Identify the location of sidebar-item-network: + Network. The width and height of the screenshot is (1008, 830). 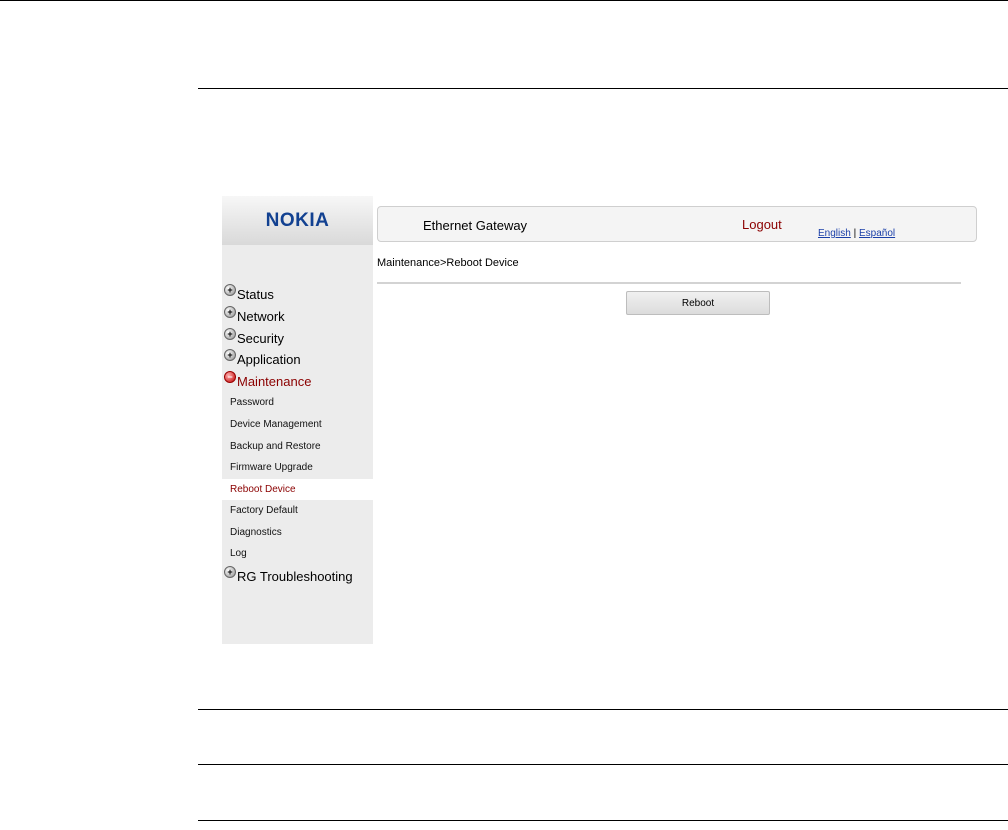
(254, 316).